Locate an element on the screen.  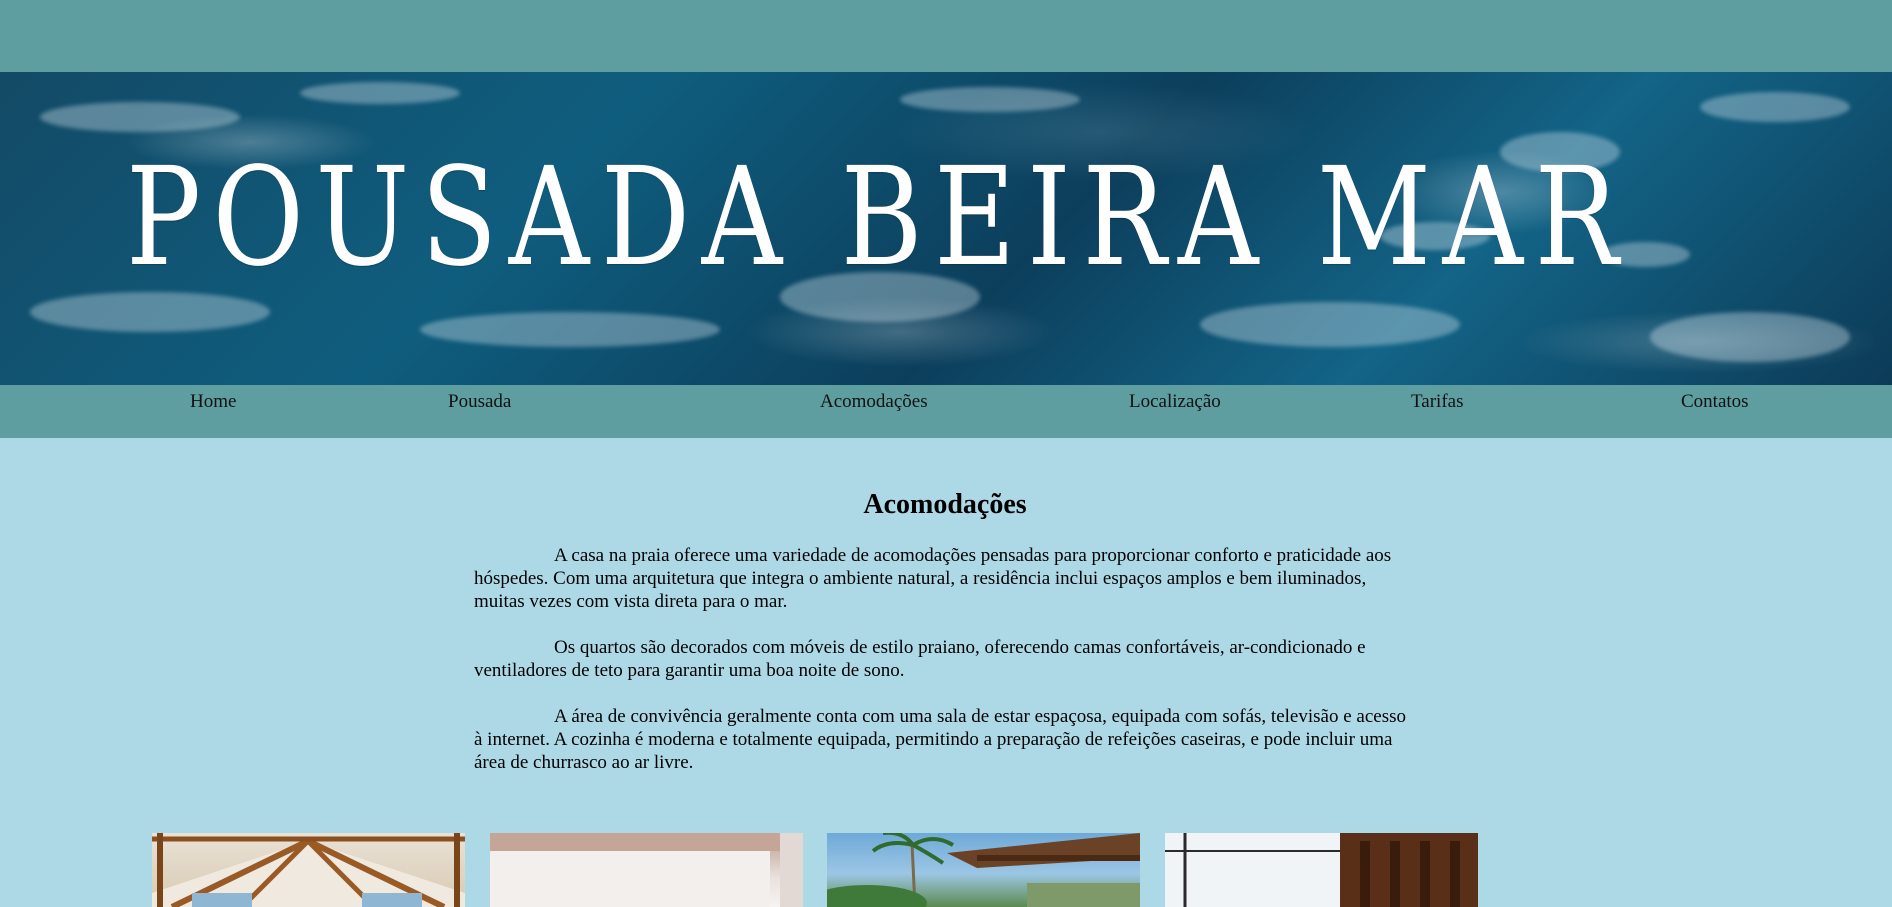
photo-suite is located at coordinates (646, 870).